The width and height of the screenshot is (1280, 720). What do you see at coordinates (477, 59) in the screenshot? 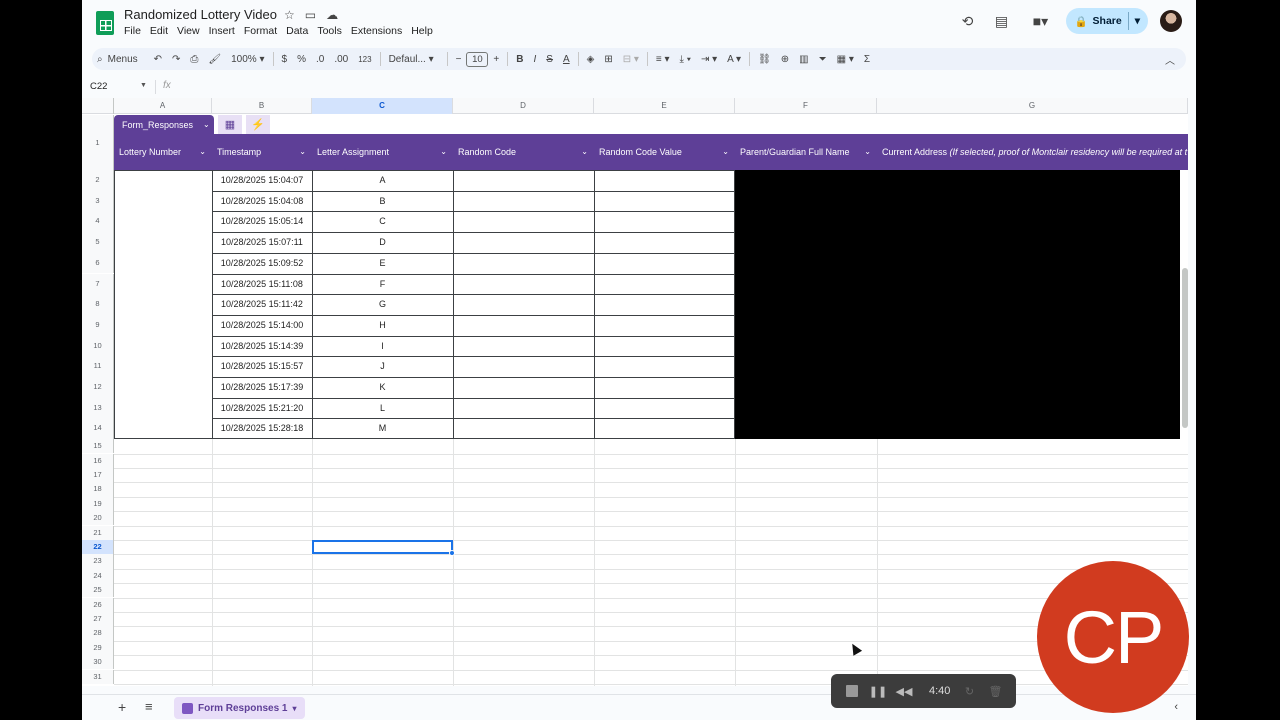
I see `font-size-input: 10` at bounding box center [477, 59].